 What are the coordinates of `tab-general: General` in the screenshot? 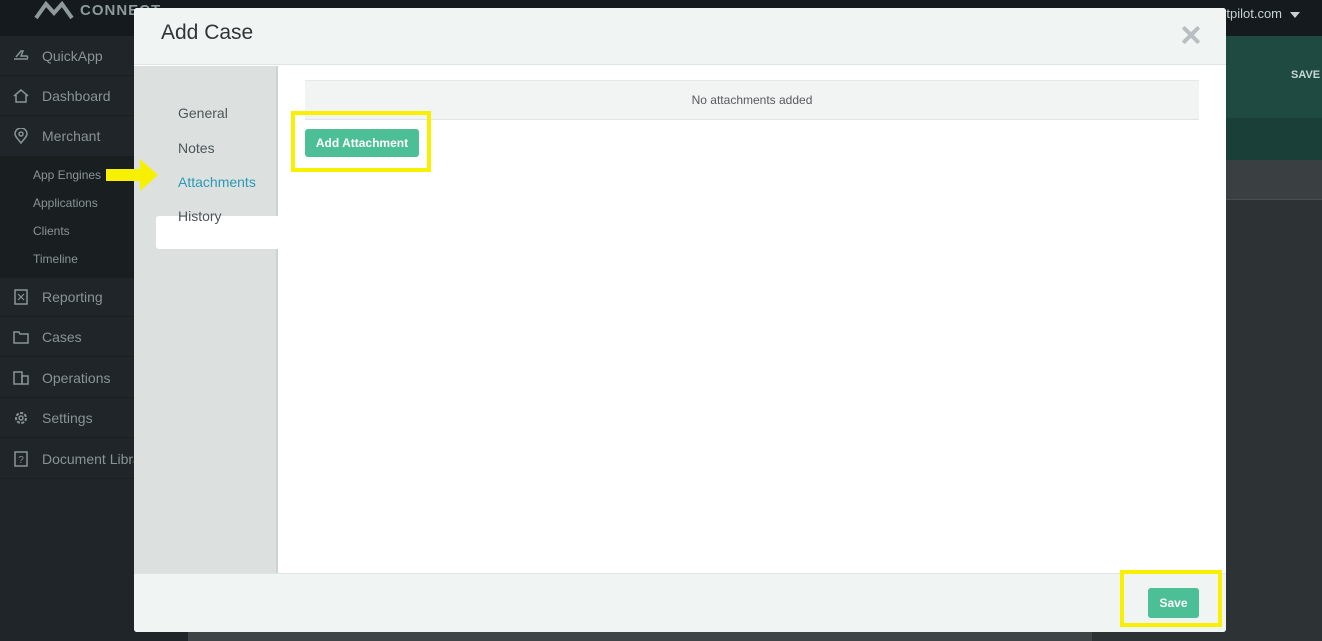 It's located at (203, 113).